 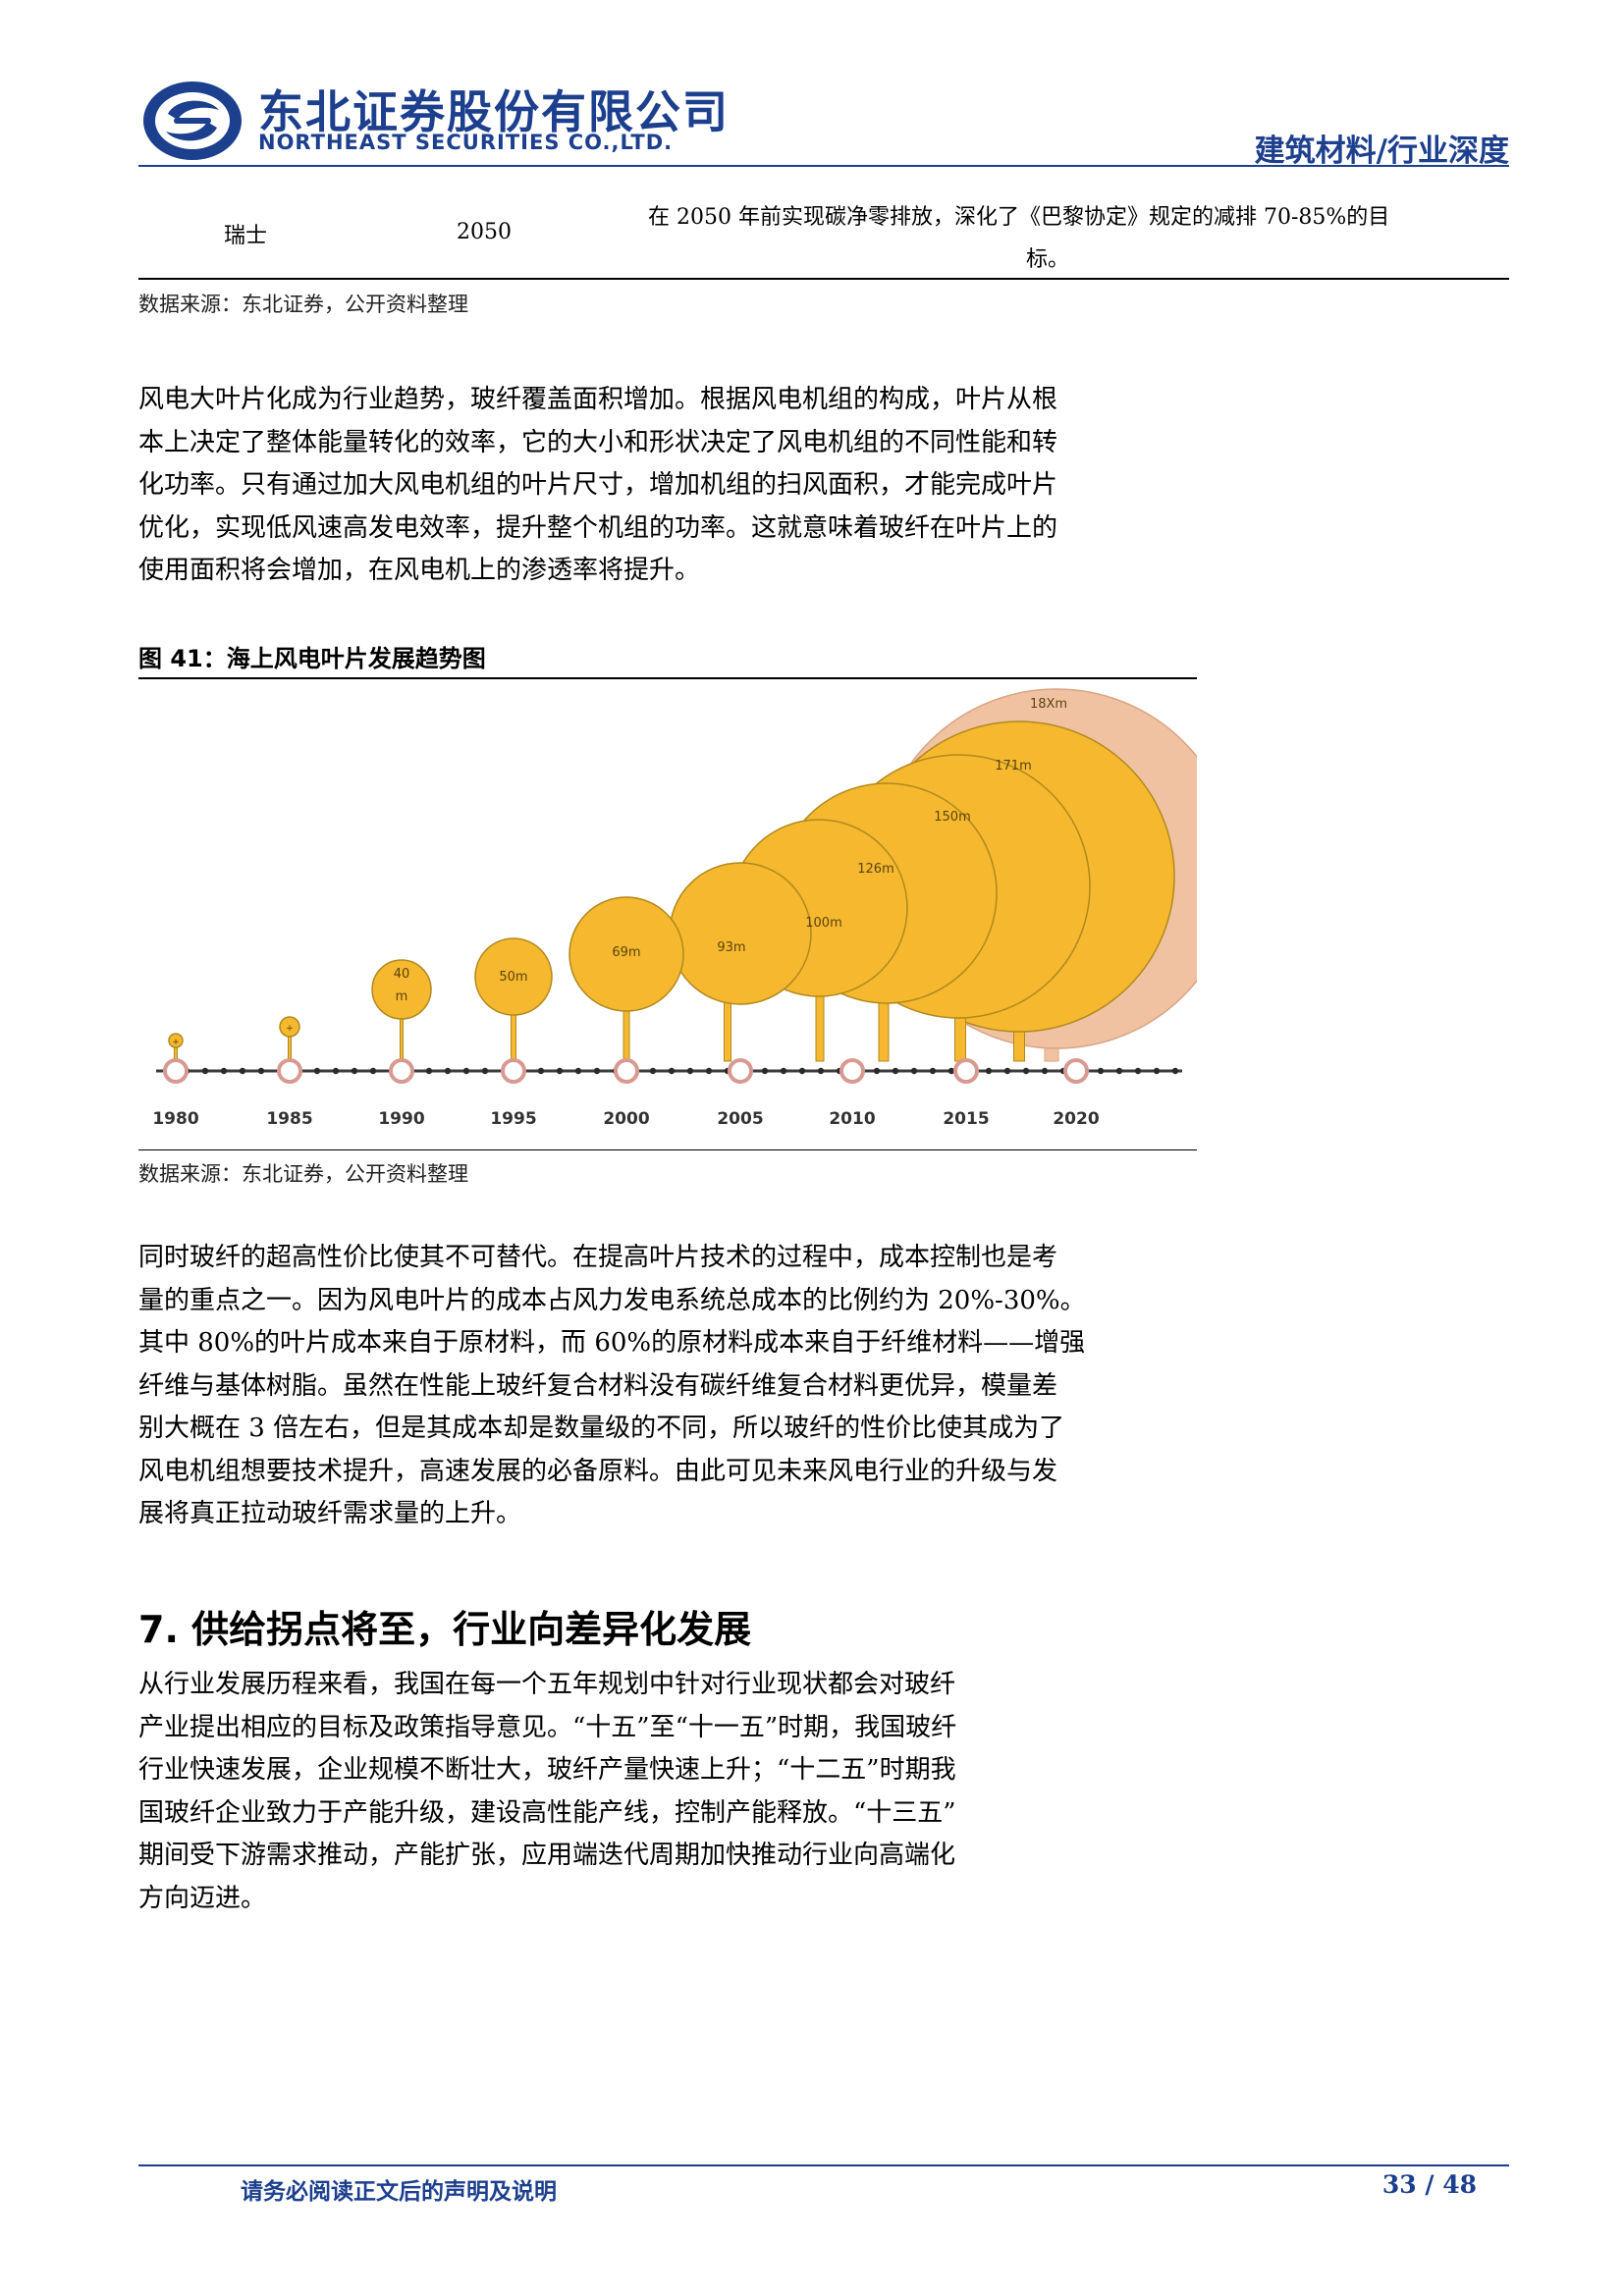 What do you see at coordinates (823, 166) in the screenshot?
I see `header-divider` at bounding box center [823, 166].